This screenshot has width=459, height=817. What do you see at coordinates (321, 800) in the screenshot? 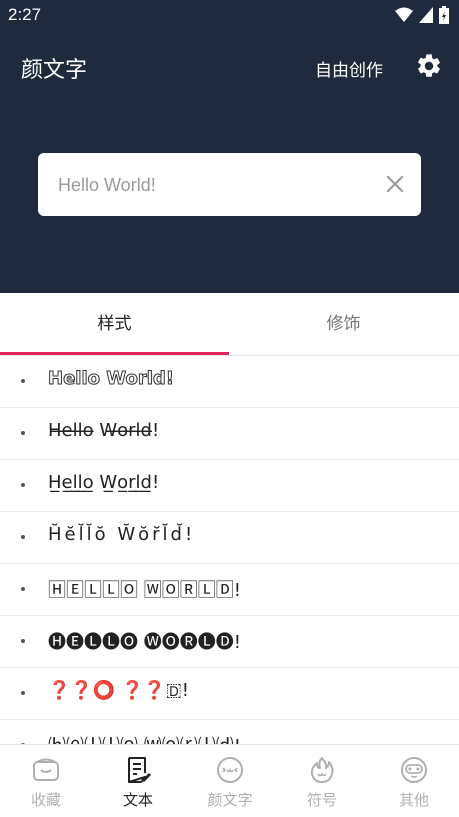
I see `nav-symbols-label: 符号` at bounding box center [321, 800].